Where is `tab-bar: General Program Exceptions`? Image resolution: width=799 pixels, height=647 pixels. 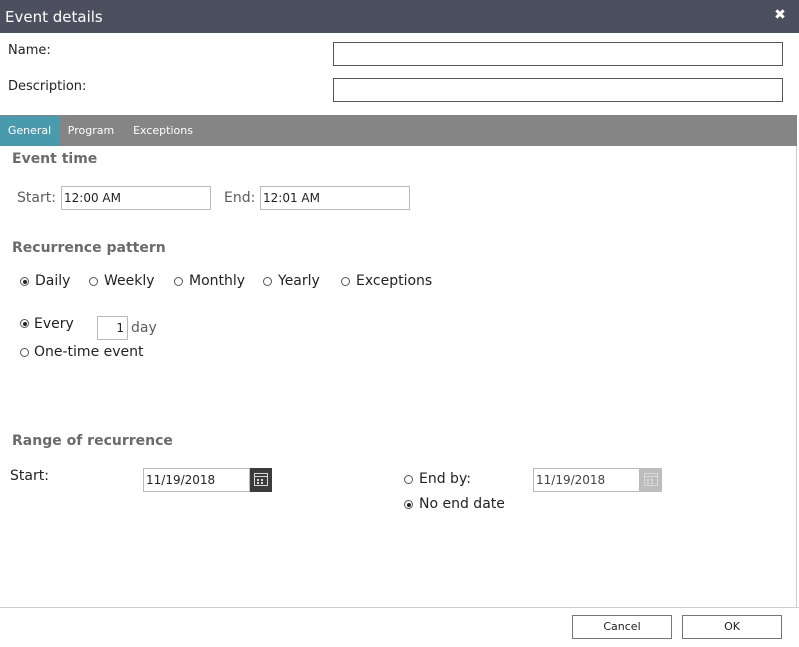
tab-bar: General Program Exceptions is located at coordinates (398, 130).